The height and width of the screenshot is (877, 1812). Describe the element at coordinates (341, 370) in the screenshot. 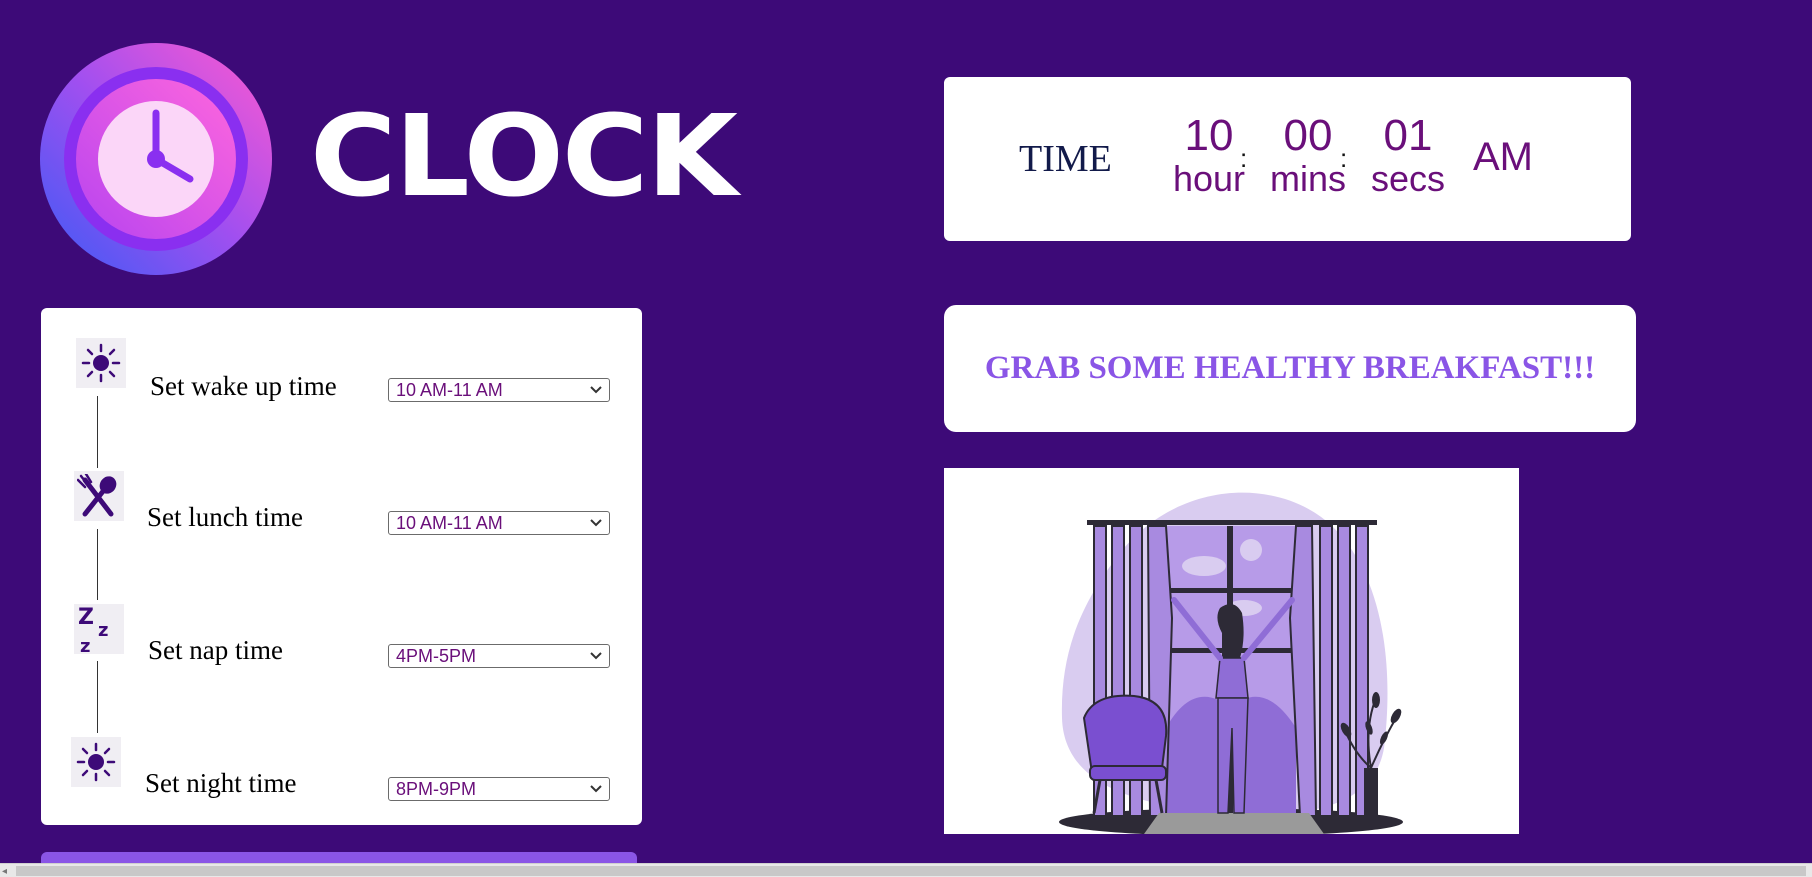

I see `schedule-row-wake: Set wake up time 10 AM-11 AM` at that location.